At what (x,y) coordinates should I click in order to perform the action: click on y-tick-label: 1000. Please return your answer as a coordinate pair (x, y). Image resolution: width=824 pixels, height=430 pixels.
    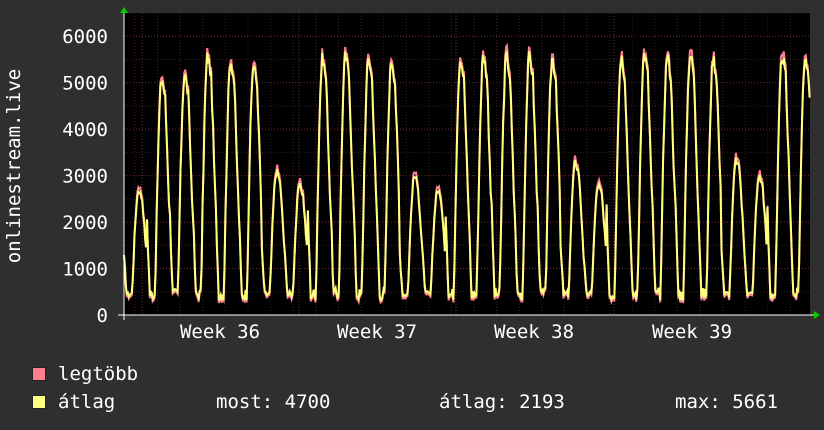
    Looking at the image, I should click on (85, 270).